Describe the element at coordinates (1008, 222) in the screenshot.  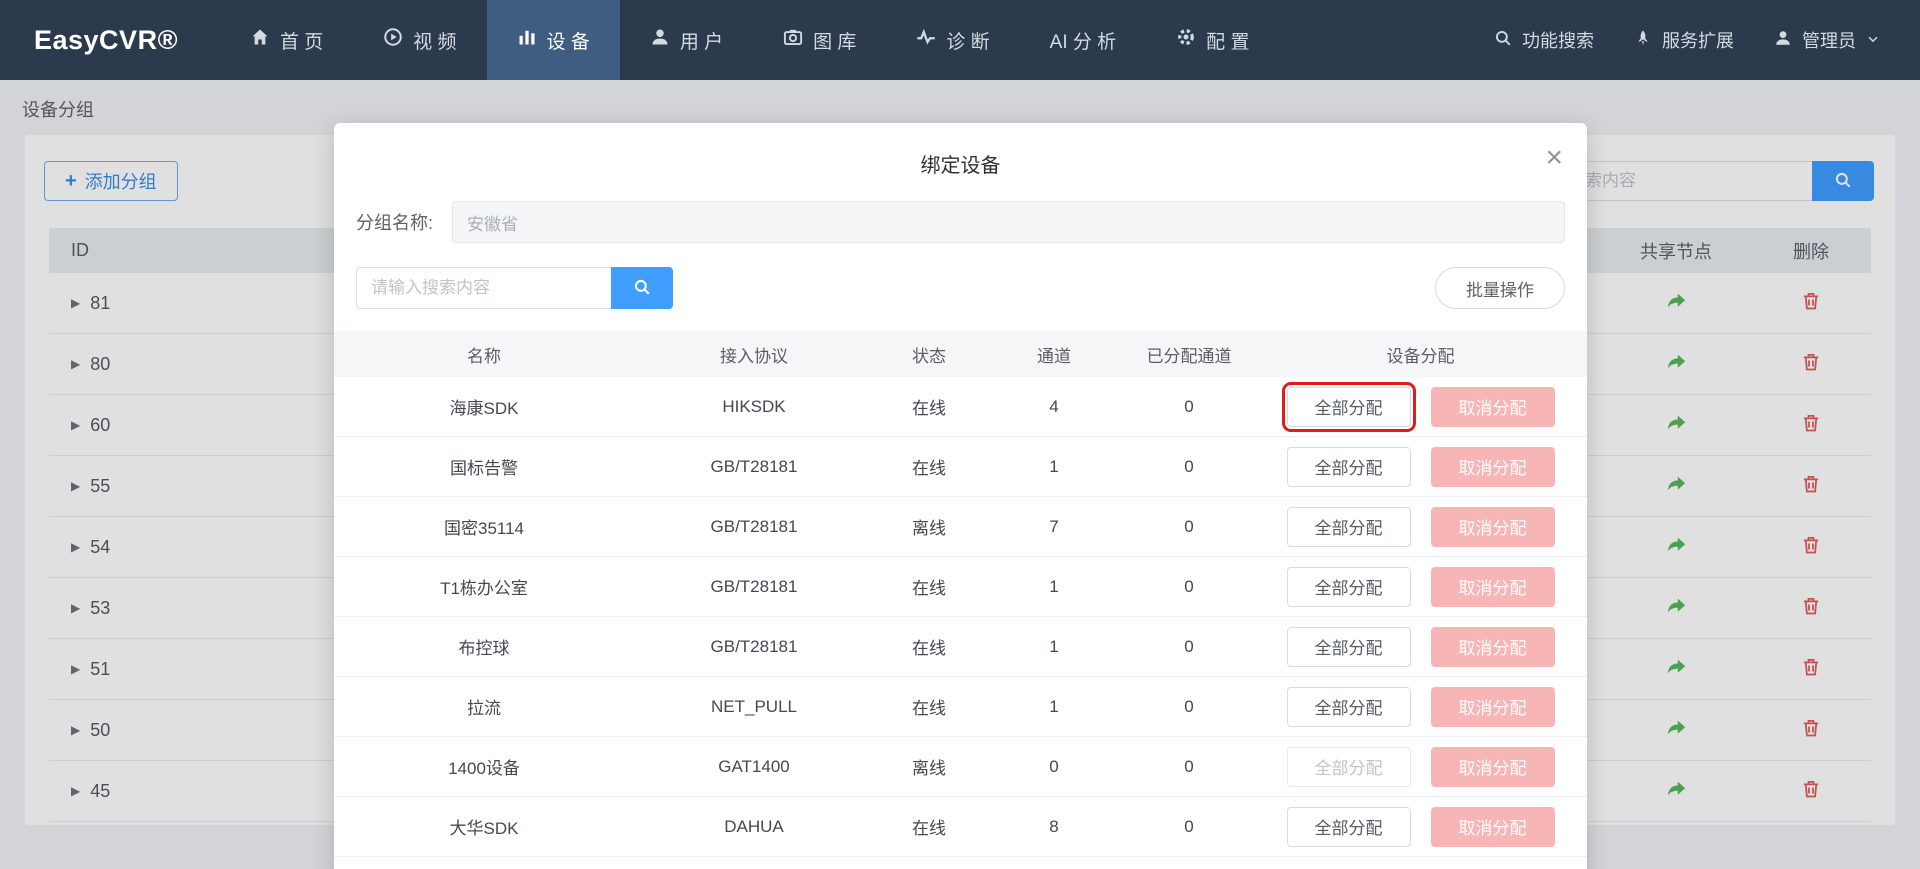
I see `group-name-input` at that location.